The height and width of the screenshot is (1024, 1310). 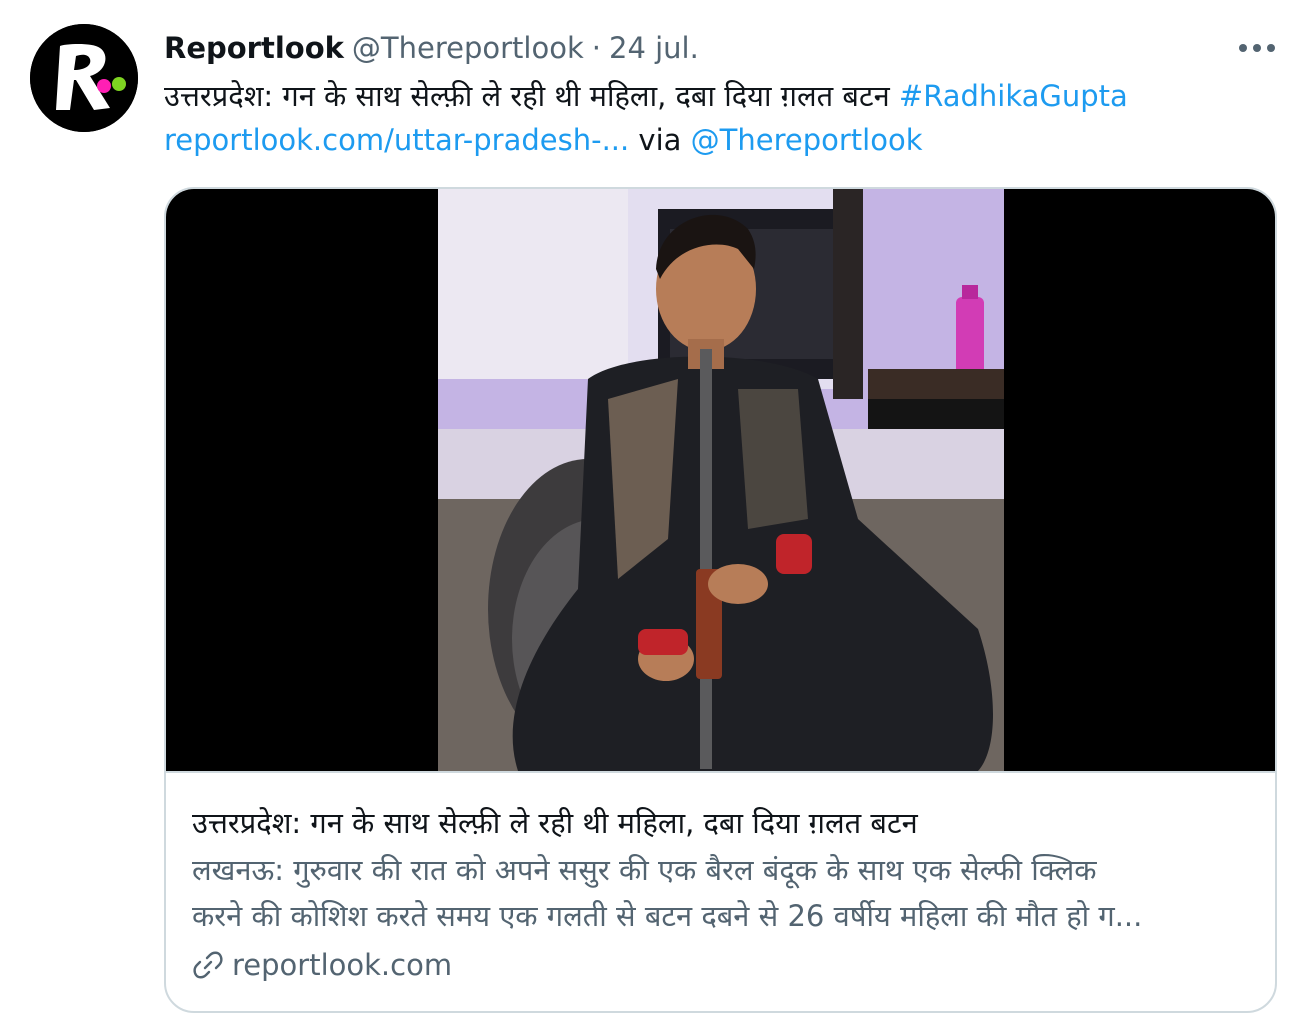 What do you see at coordinates (468, 48) in the screenshot?
I see `user-handle: @Thereportlook` at bounding box center [468, 48].